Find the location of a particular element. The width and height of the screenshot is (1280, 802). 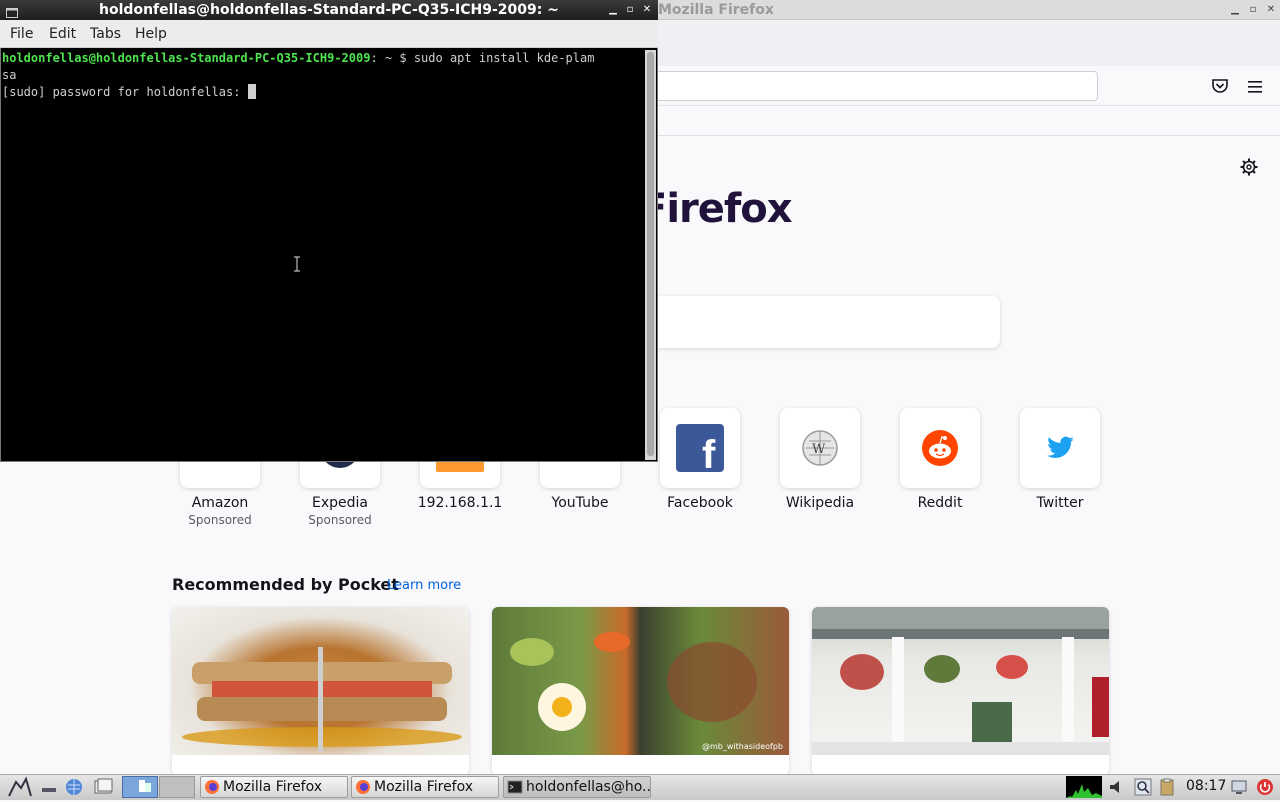

shortcut-facebook: f is located at coordinates (700, 448).